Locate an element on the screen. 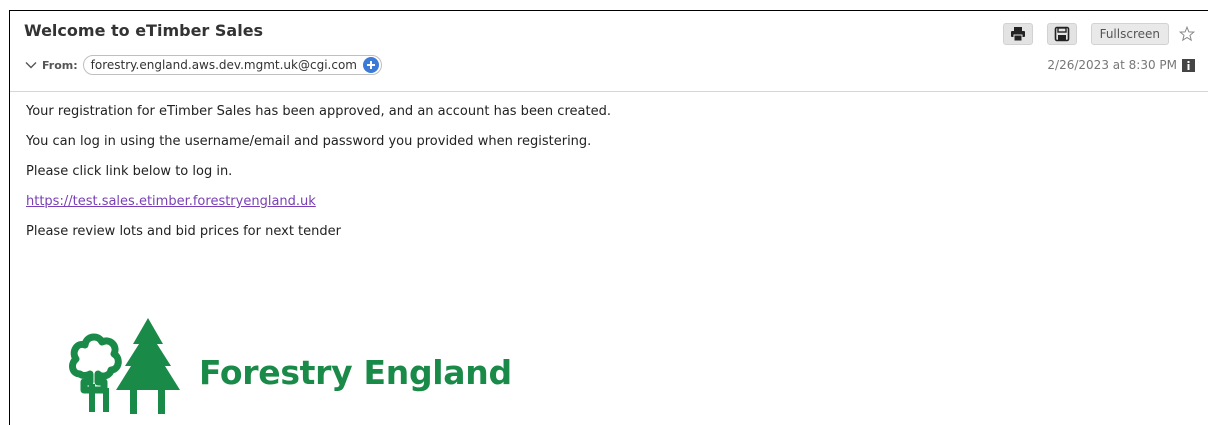 The image size is (1208, 425). message-toolbar: Fullscreen is located at coordinates (1092, 34).